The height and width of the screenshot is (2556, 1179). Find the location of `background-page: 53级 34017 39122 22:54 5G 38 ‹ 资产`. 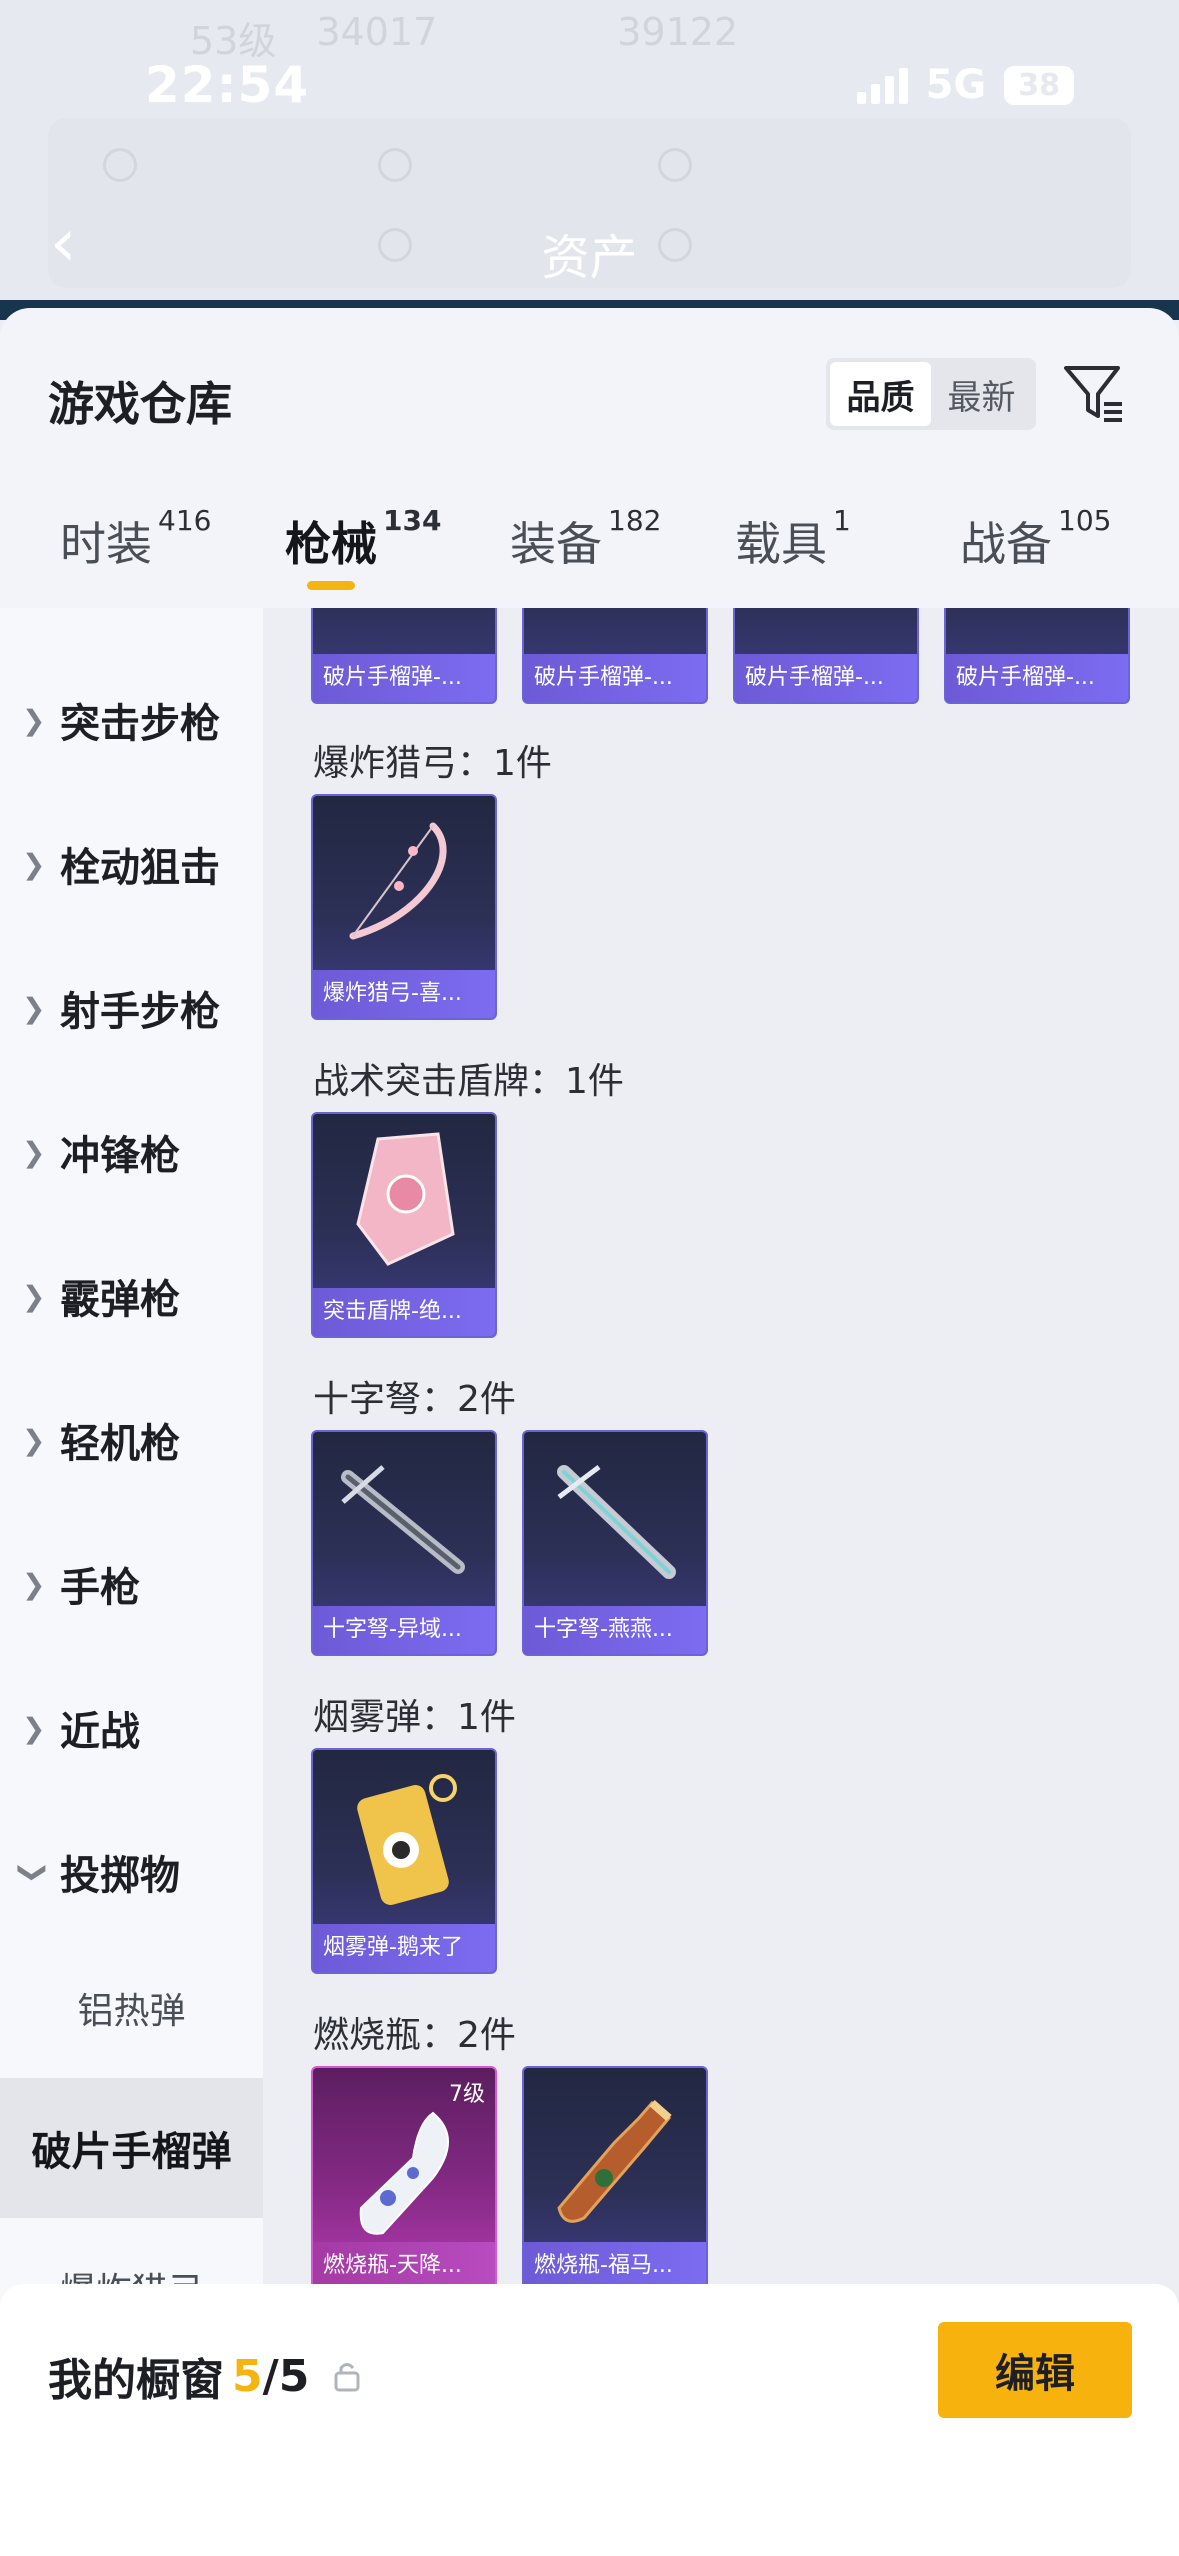

background-page: 53级 34017 39122 22:54 5G 38 ‹ 资产 is located at coordinates (589, 160).